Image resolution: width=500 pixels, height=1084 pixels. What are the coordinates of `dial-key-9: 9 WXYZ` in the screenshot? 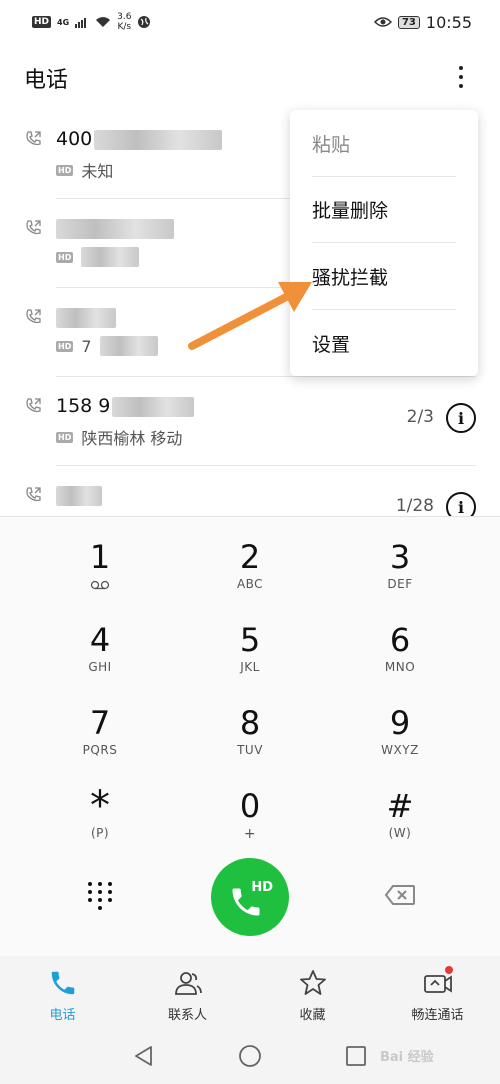 It's located at (400, 731).